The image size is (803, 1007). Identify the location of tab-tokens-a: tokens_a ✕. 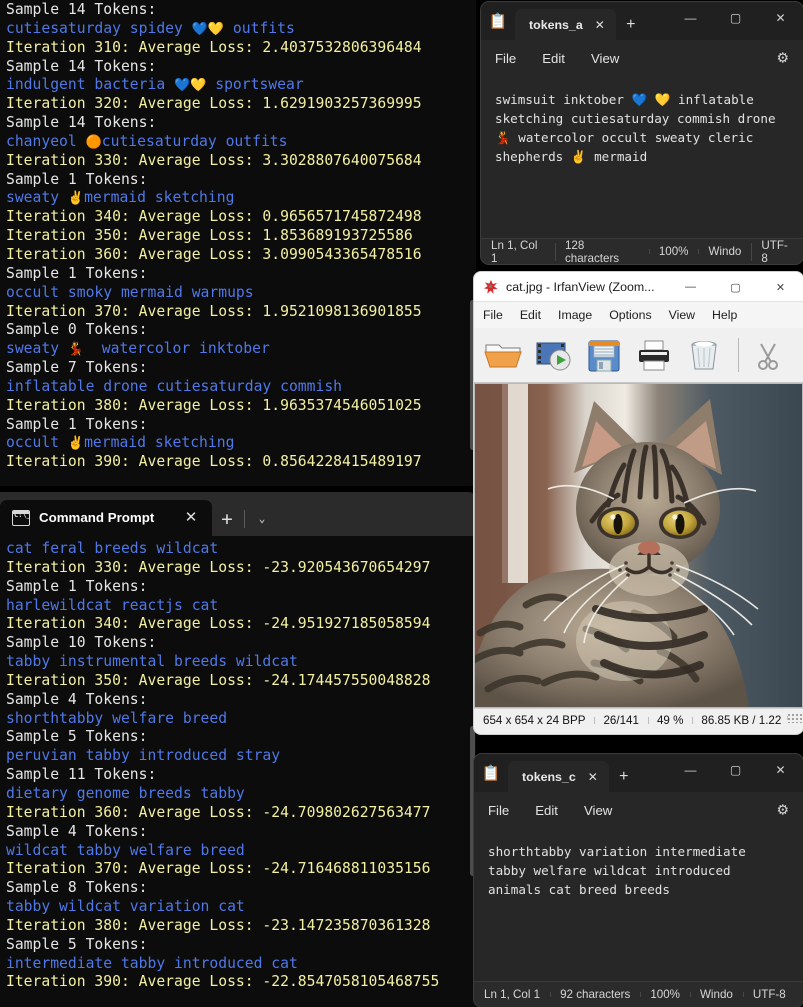
(565, 24).